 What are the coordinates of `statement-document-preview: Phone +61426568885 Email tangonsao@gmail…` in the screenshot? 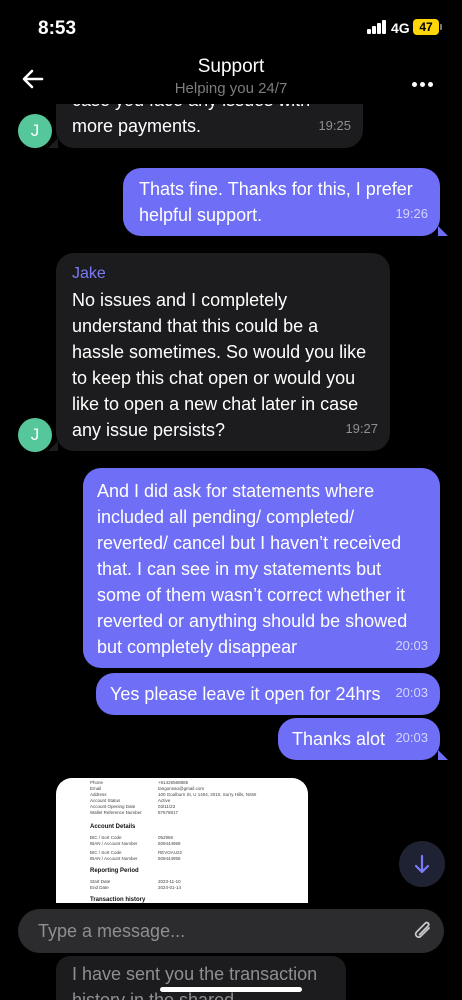 It's located at (182, 840).